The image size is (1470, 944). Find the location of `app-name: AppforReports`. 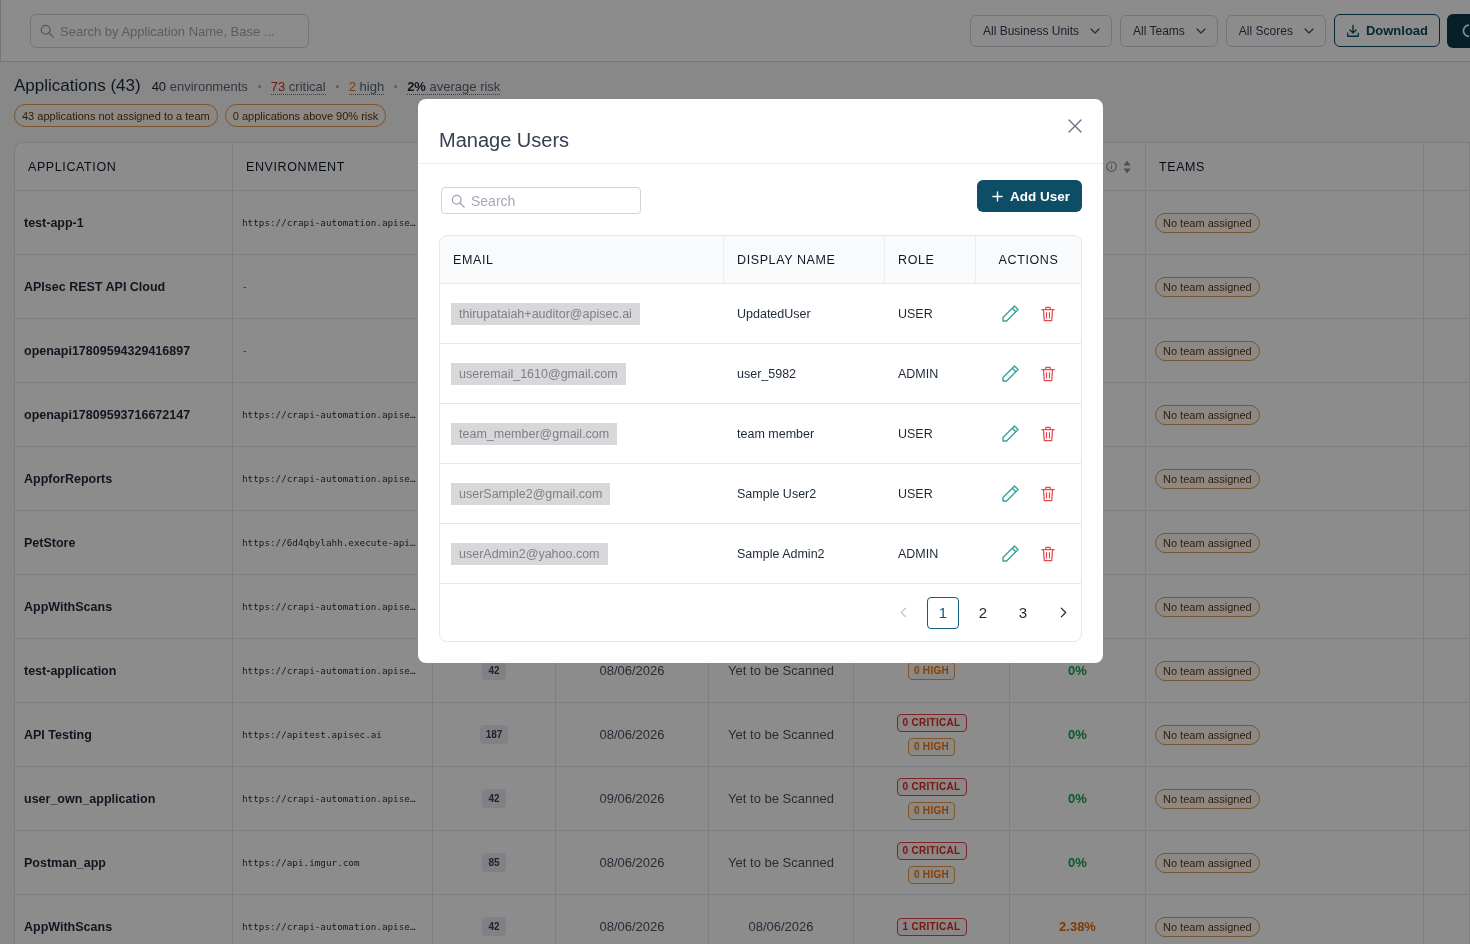

app-name: AppforReports is located at coordinates (68, 478).